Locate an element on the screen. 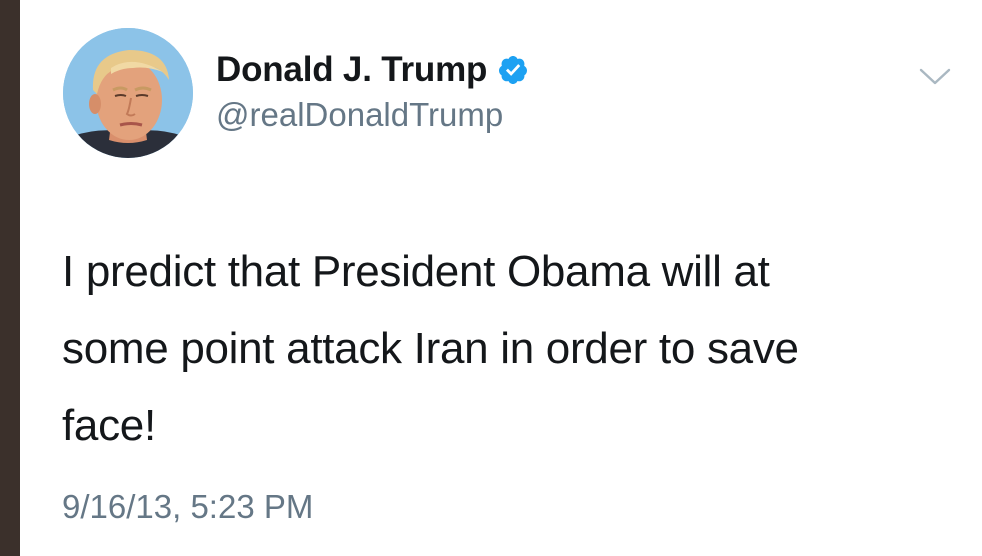  tweet-timestamp: 9/16/13, 5:23 PM is located at coordinates (187, 507).